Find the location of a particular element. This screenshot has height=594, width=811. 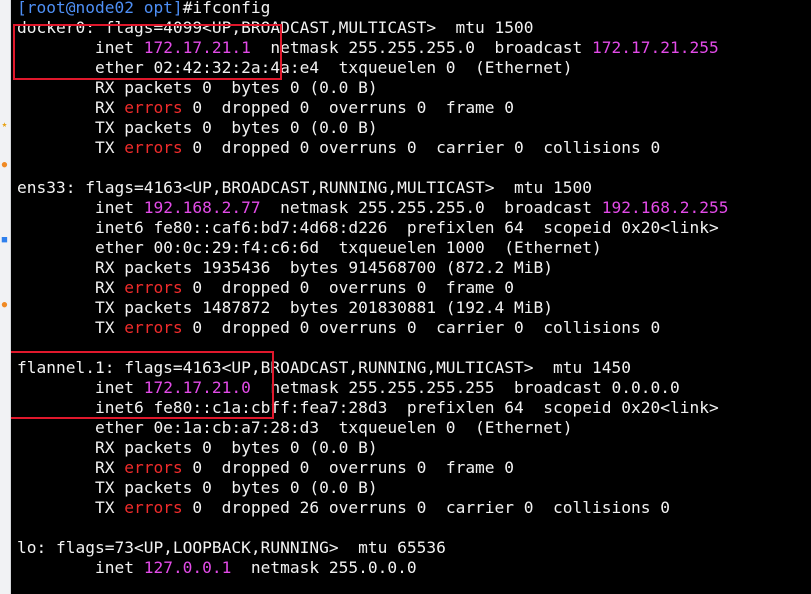

blue-square-icon: ■ is located at coordinates (4, 240).